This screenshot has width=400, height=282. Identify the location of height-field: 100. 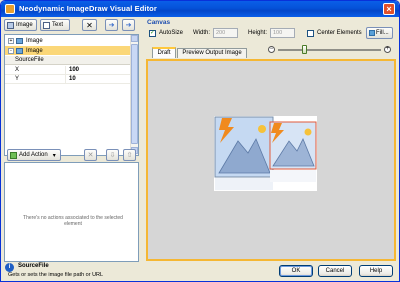
(282, 33).